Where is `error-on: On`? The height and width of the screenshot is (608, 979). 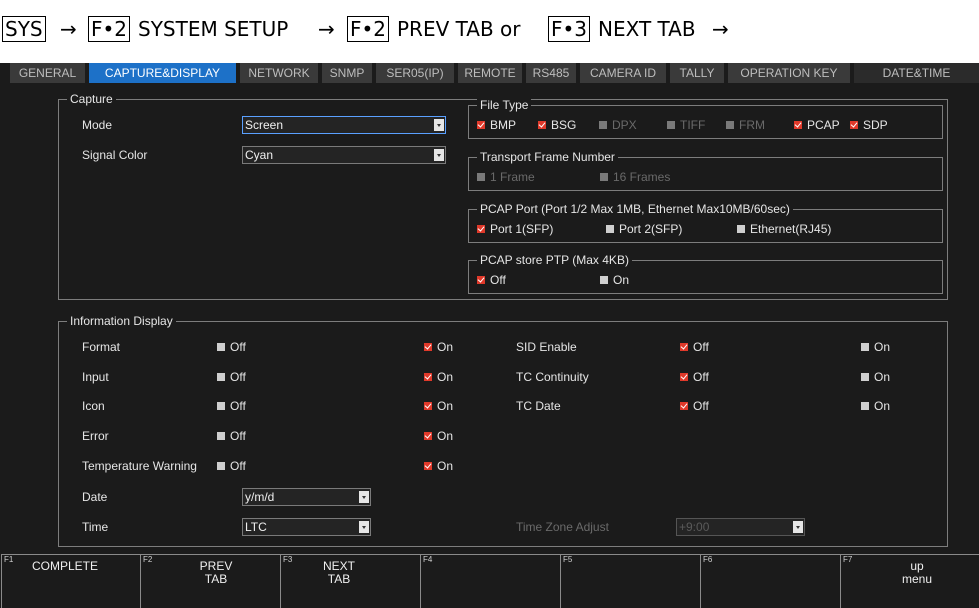
error-on: On is located at coordinates (438, 436).